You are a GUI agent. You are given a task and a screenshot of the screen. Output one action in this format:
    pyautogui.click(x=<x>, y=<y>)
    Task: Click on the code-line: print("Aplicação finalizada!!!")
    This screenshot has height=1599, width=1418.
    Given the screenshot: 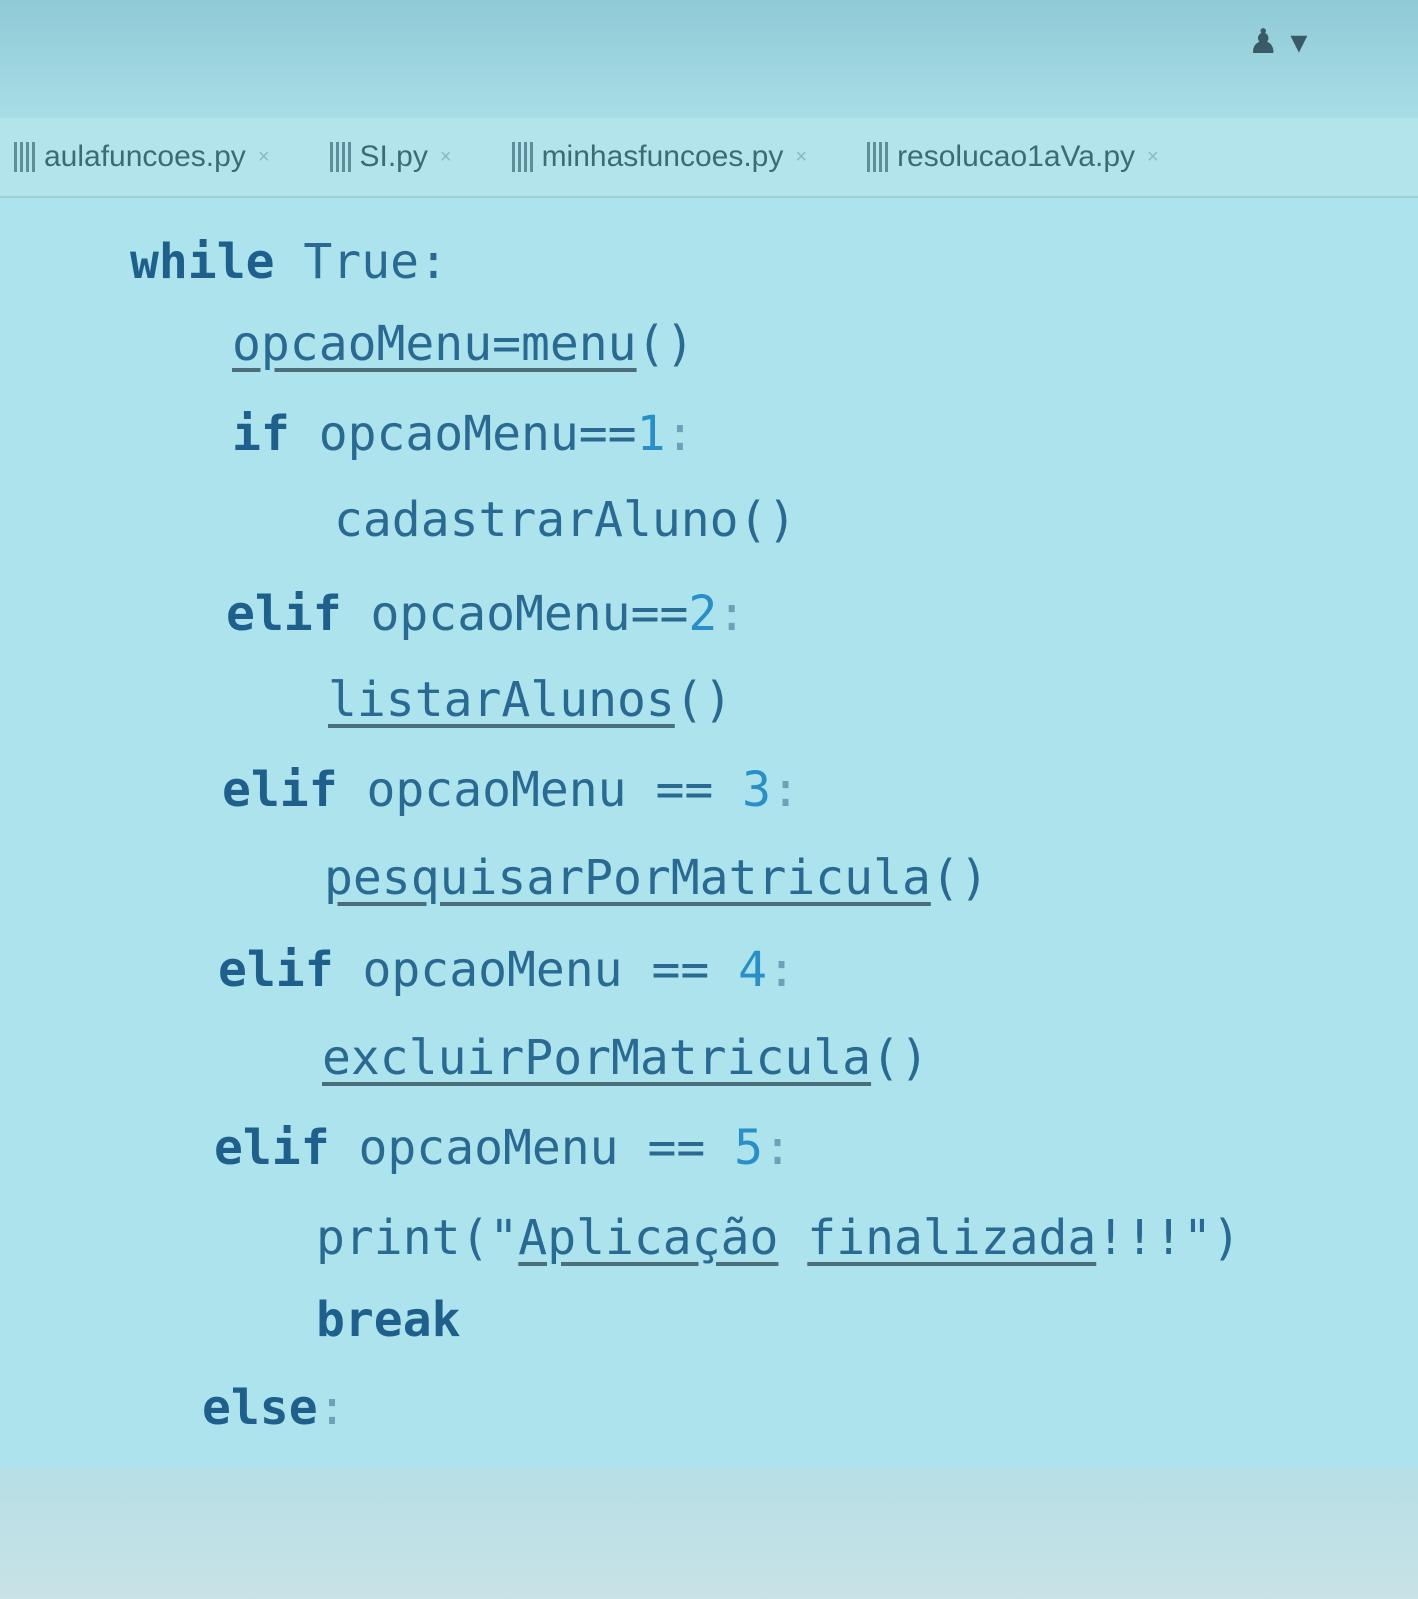 What is the action you would take?
    pyautogui.click(x=778, y=1238)
    